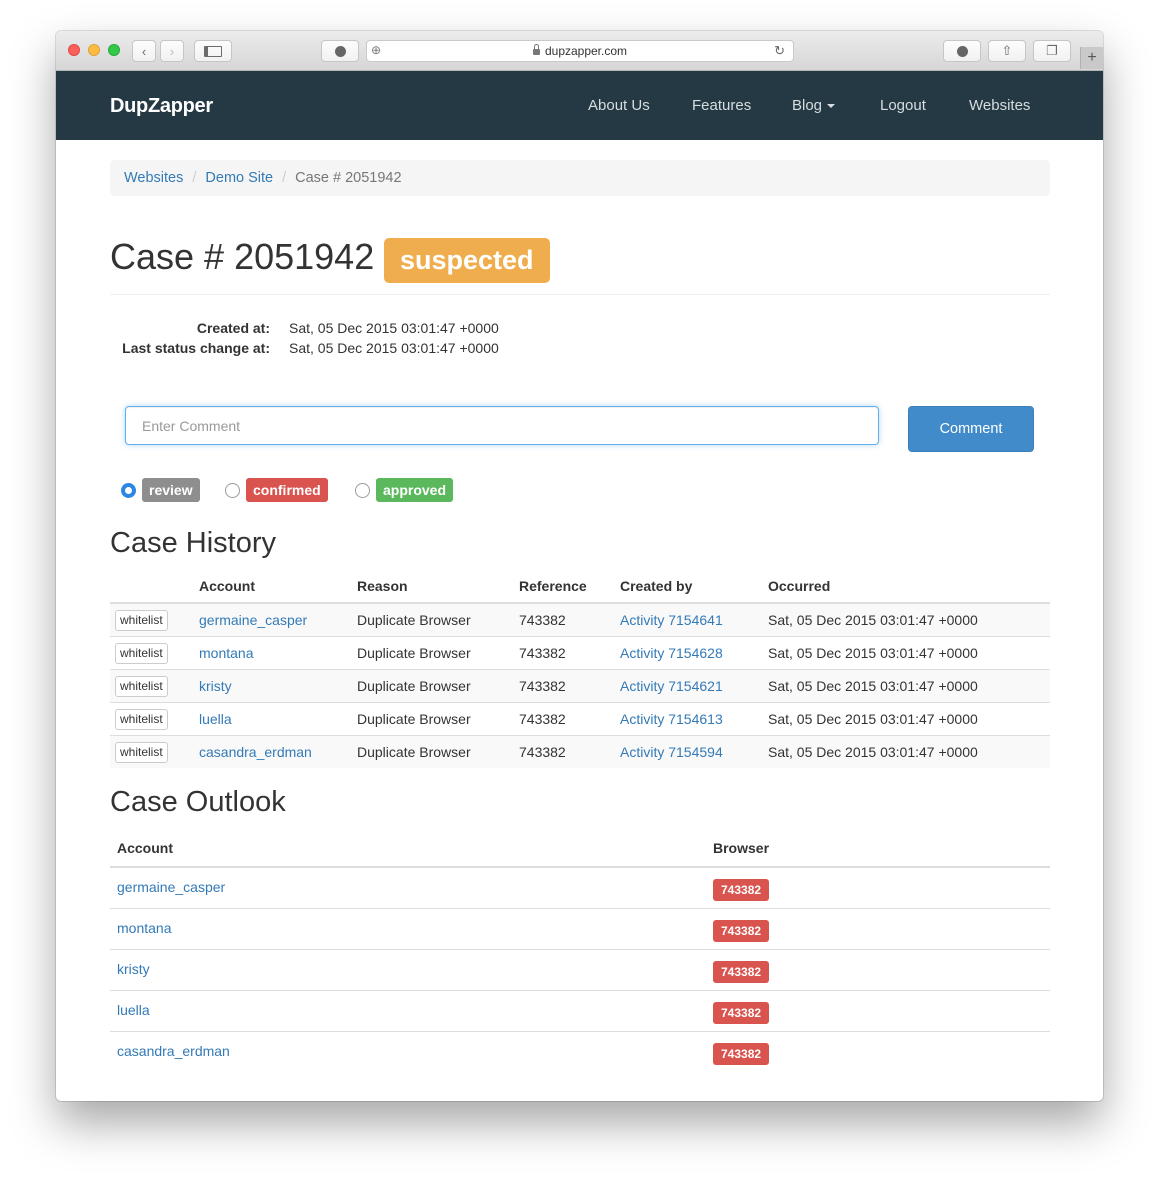  I want to click on lock-icon, so click(536, 49).